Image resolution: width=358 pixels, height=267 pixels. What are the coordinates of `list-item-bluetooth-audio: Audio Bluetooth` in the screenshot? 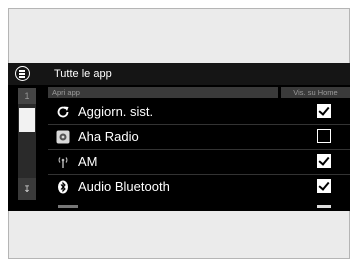 It's located at (199, 187).